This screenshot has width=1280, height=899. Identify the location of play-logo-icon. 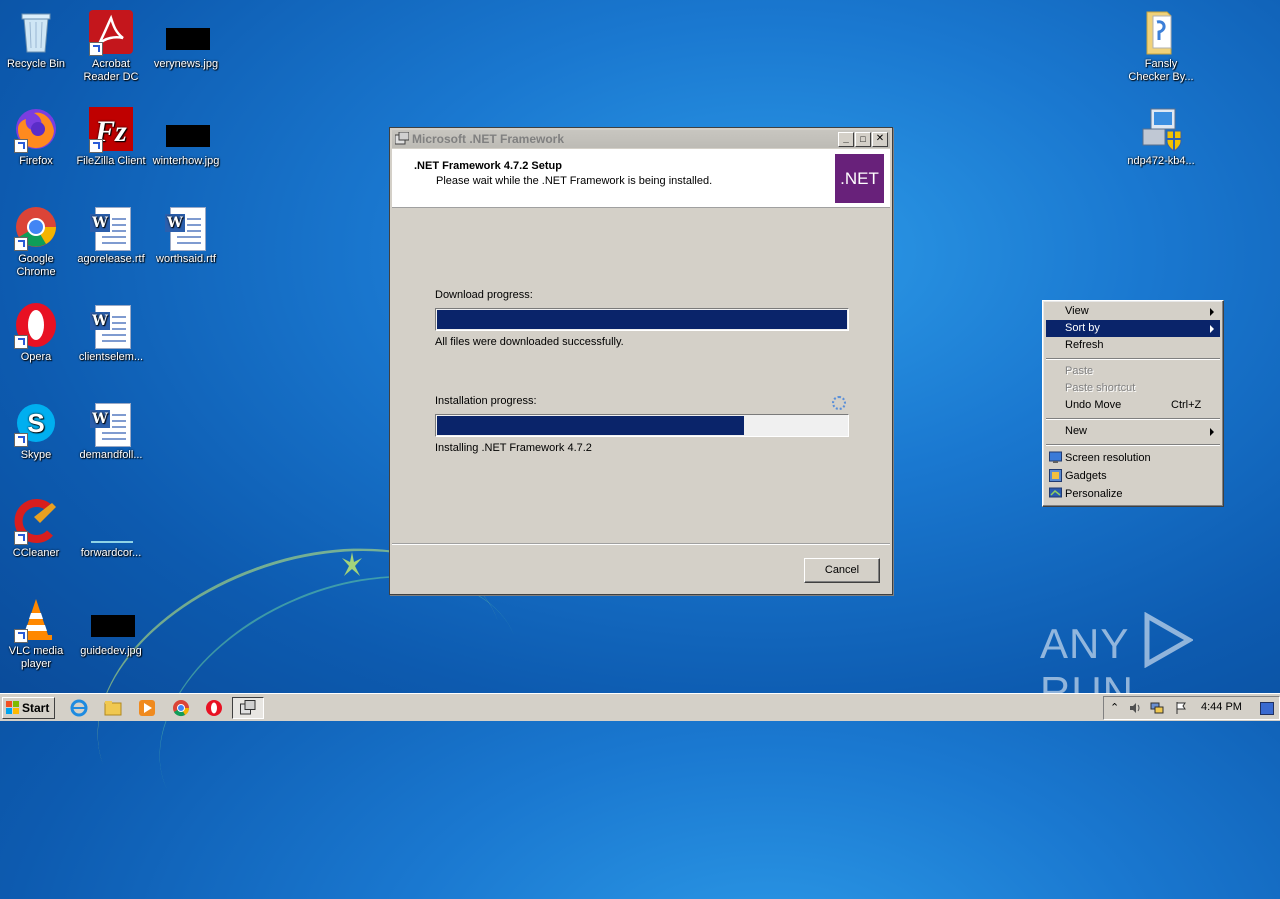
(1169, 640).